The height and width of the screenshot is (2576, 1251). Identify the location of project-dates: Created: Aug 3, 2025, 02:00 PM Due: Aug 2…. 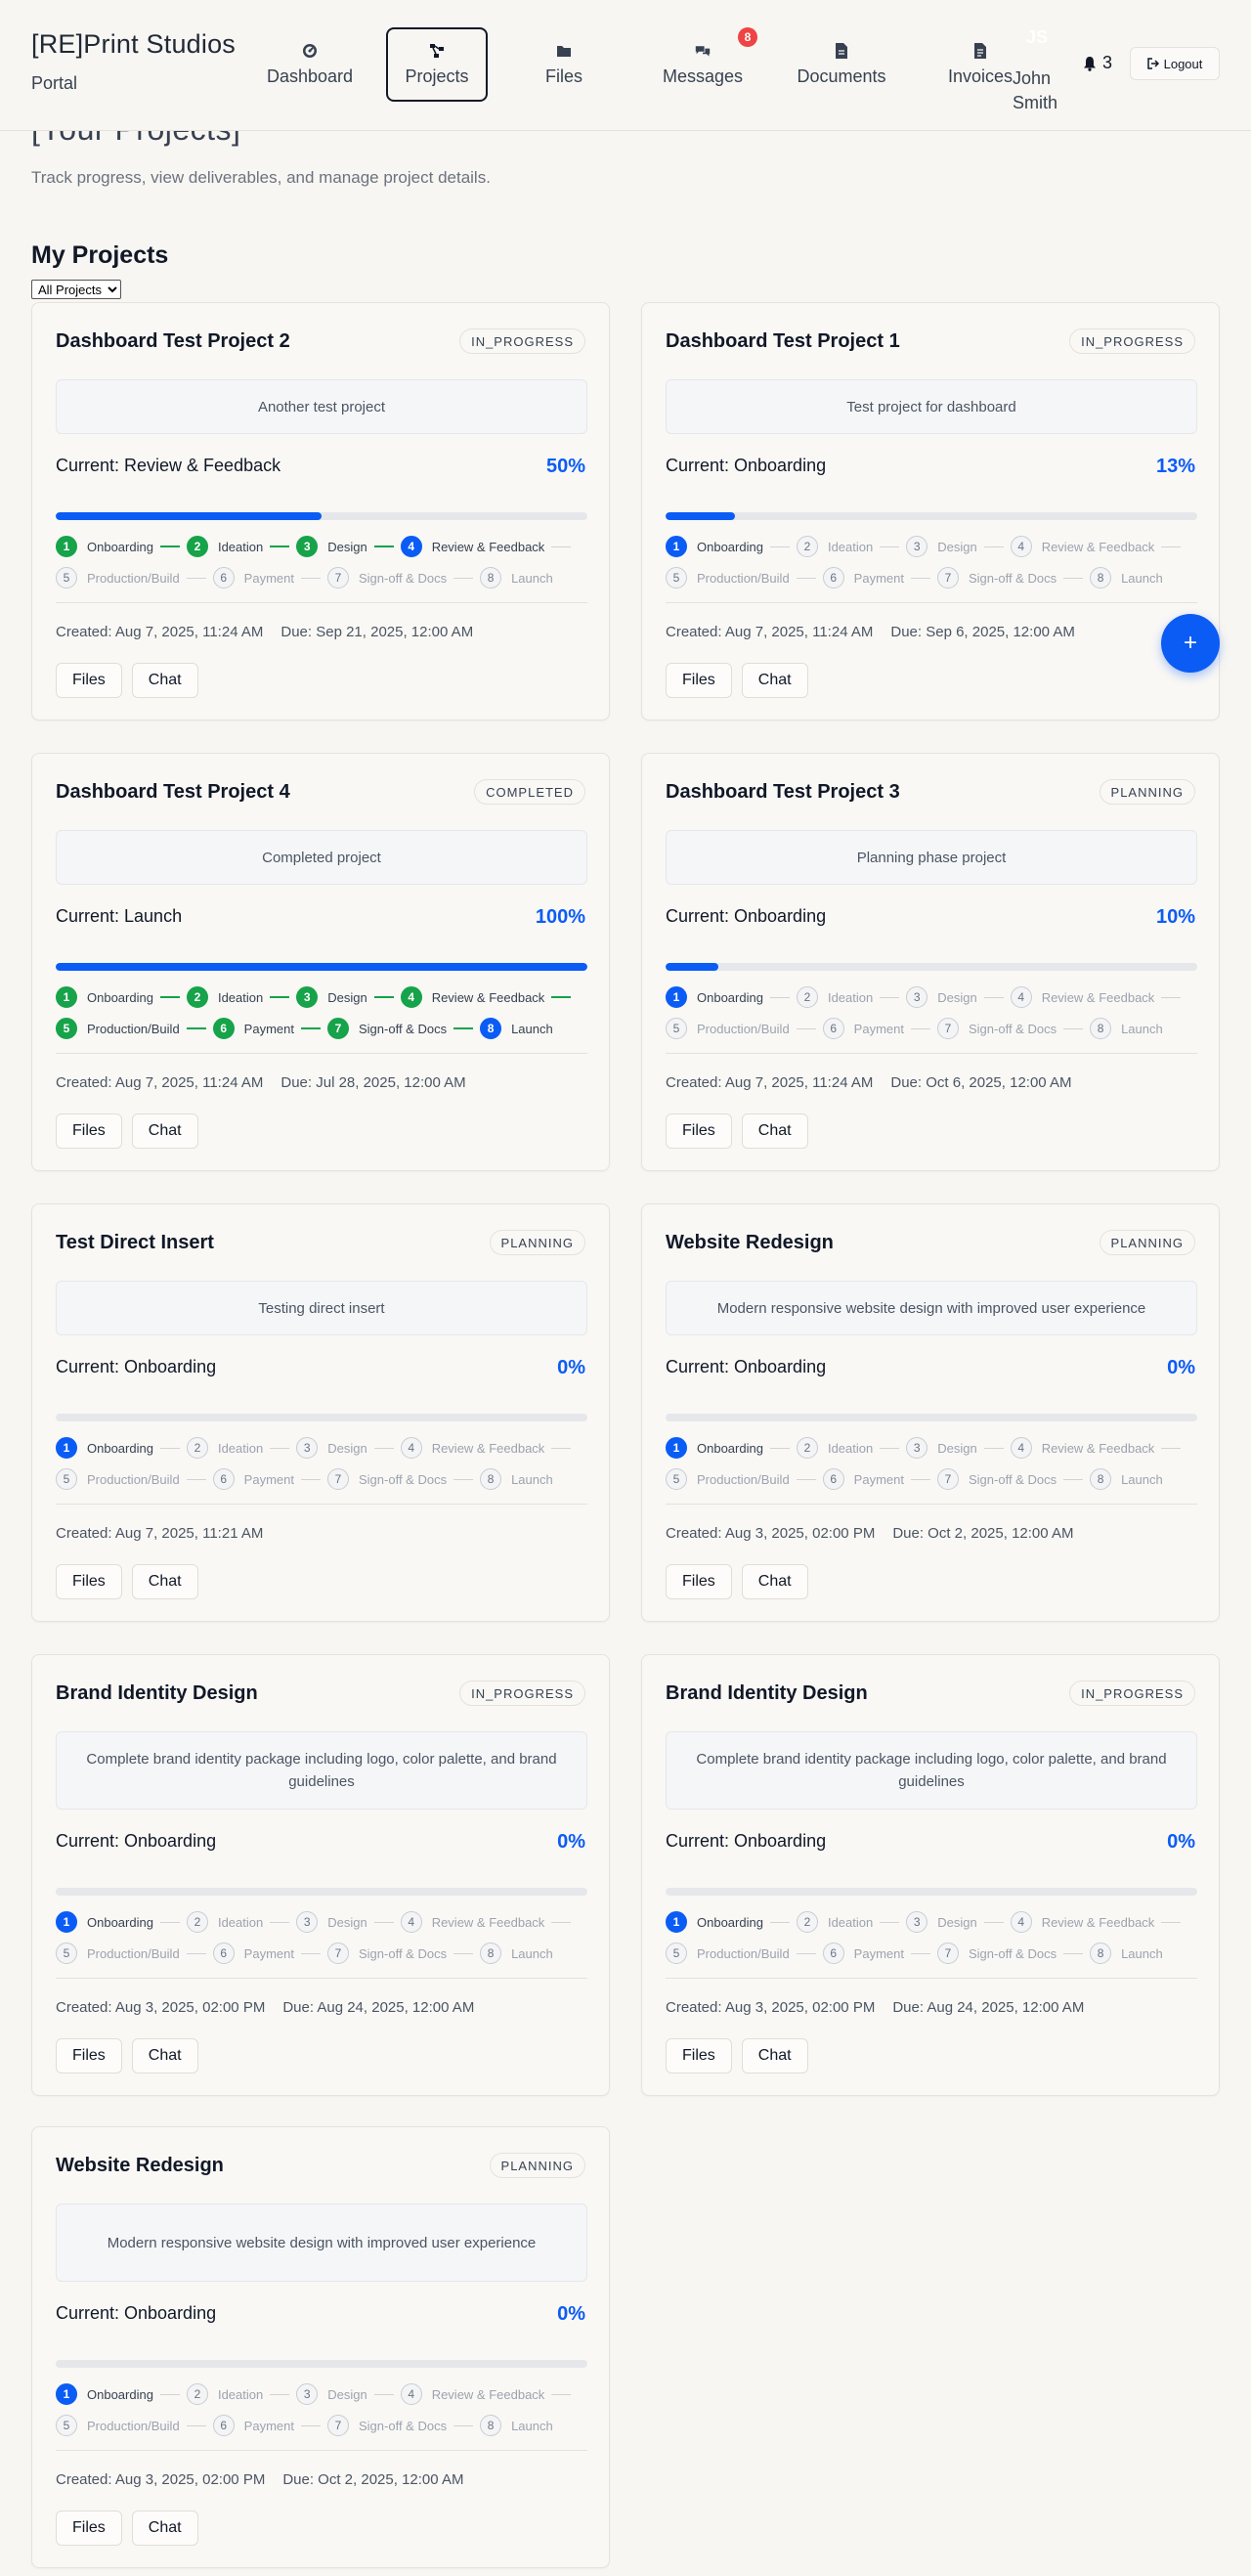
(265, 2008).